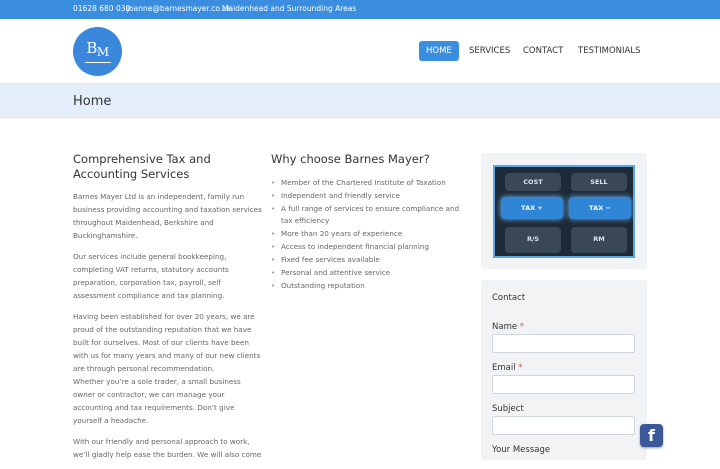  What do you see at coordinates (101, 8) in the screenshot?
I see `phone-number: 01628 680 030` at bounding box center [101, 8].